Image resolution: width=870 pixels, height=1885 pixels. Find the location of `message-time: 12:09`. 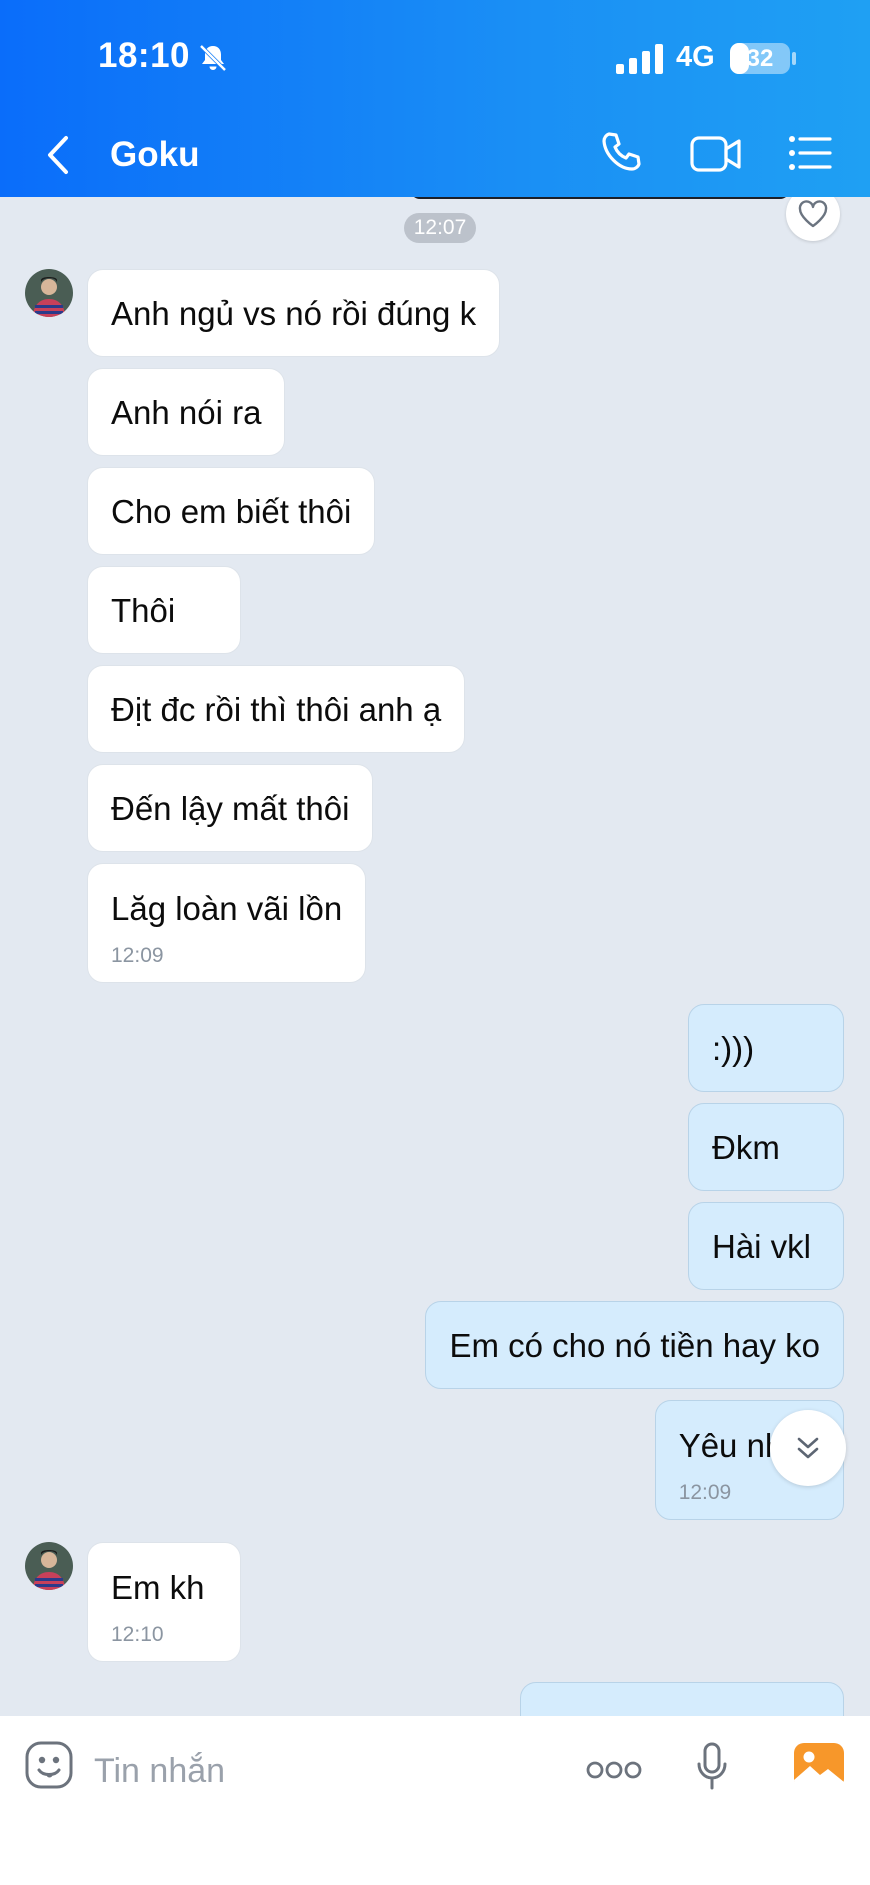

message-time: 12:09 is located at coordinates (137, 955).